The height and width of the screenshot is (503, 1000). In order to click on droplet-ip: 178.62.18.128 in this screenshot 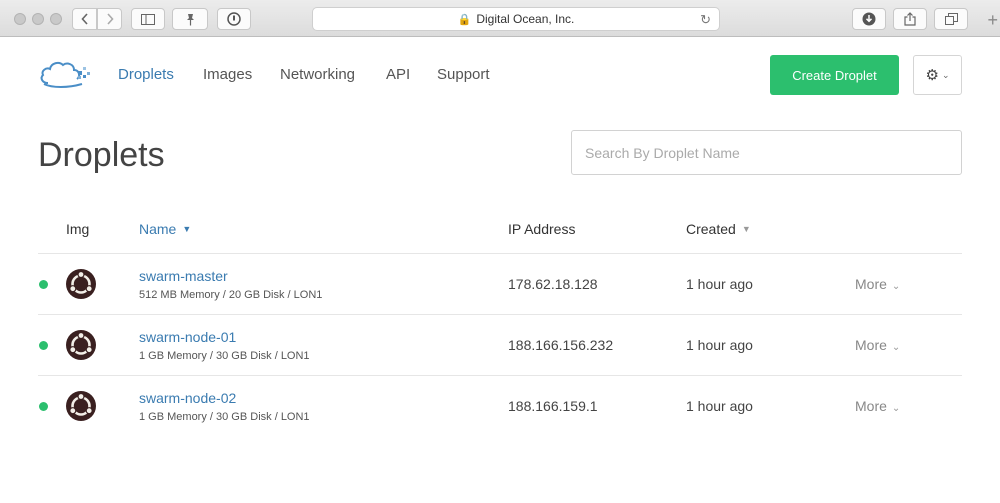, I will do `click(553, 284)`.